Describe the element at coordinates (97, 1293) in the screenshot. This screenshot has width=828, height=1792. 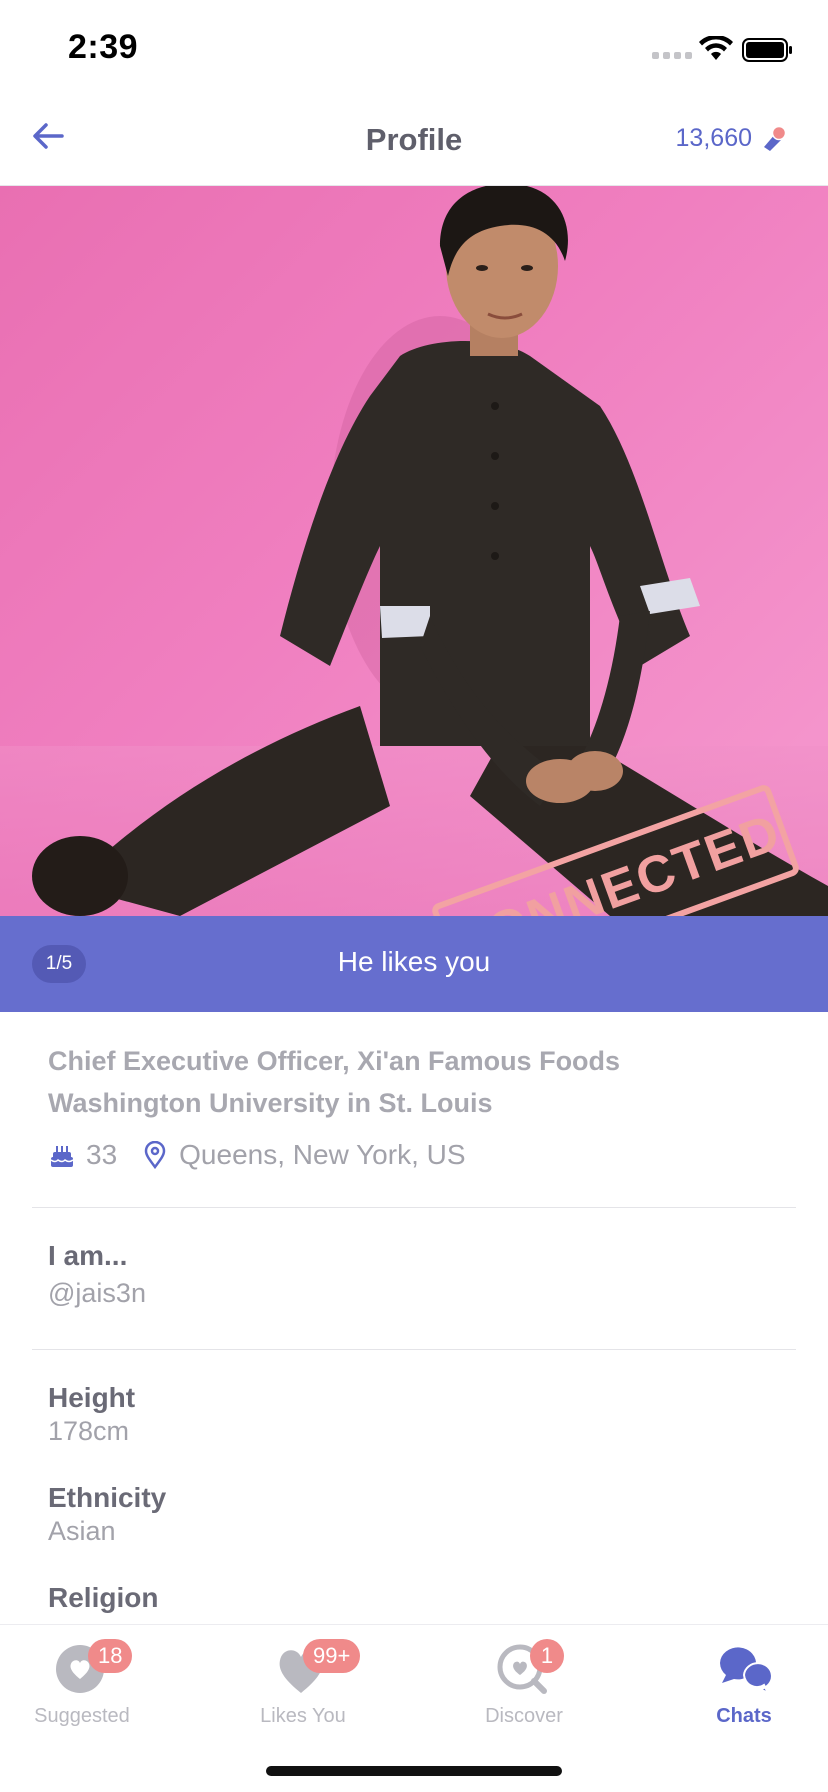
I see `field-value: @jais3n` at that location.